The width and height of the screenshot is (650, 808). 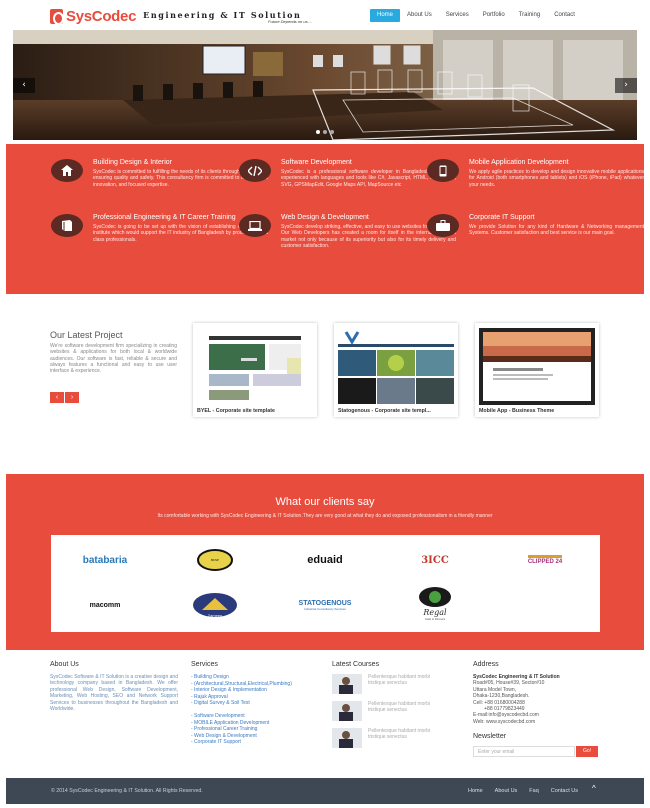 What do you see at coordinates (261, 716) in the screenshot?
I see `footer-service-link: - Software Development` at bounding box center [261, 716].